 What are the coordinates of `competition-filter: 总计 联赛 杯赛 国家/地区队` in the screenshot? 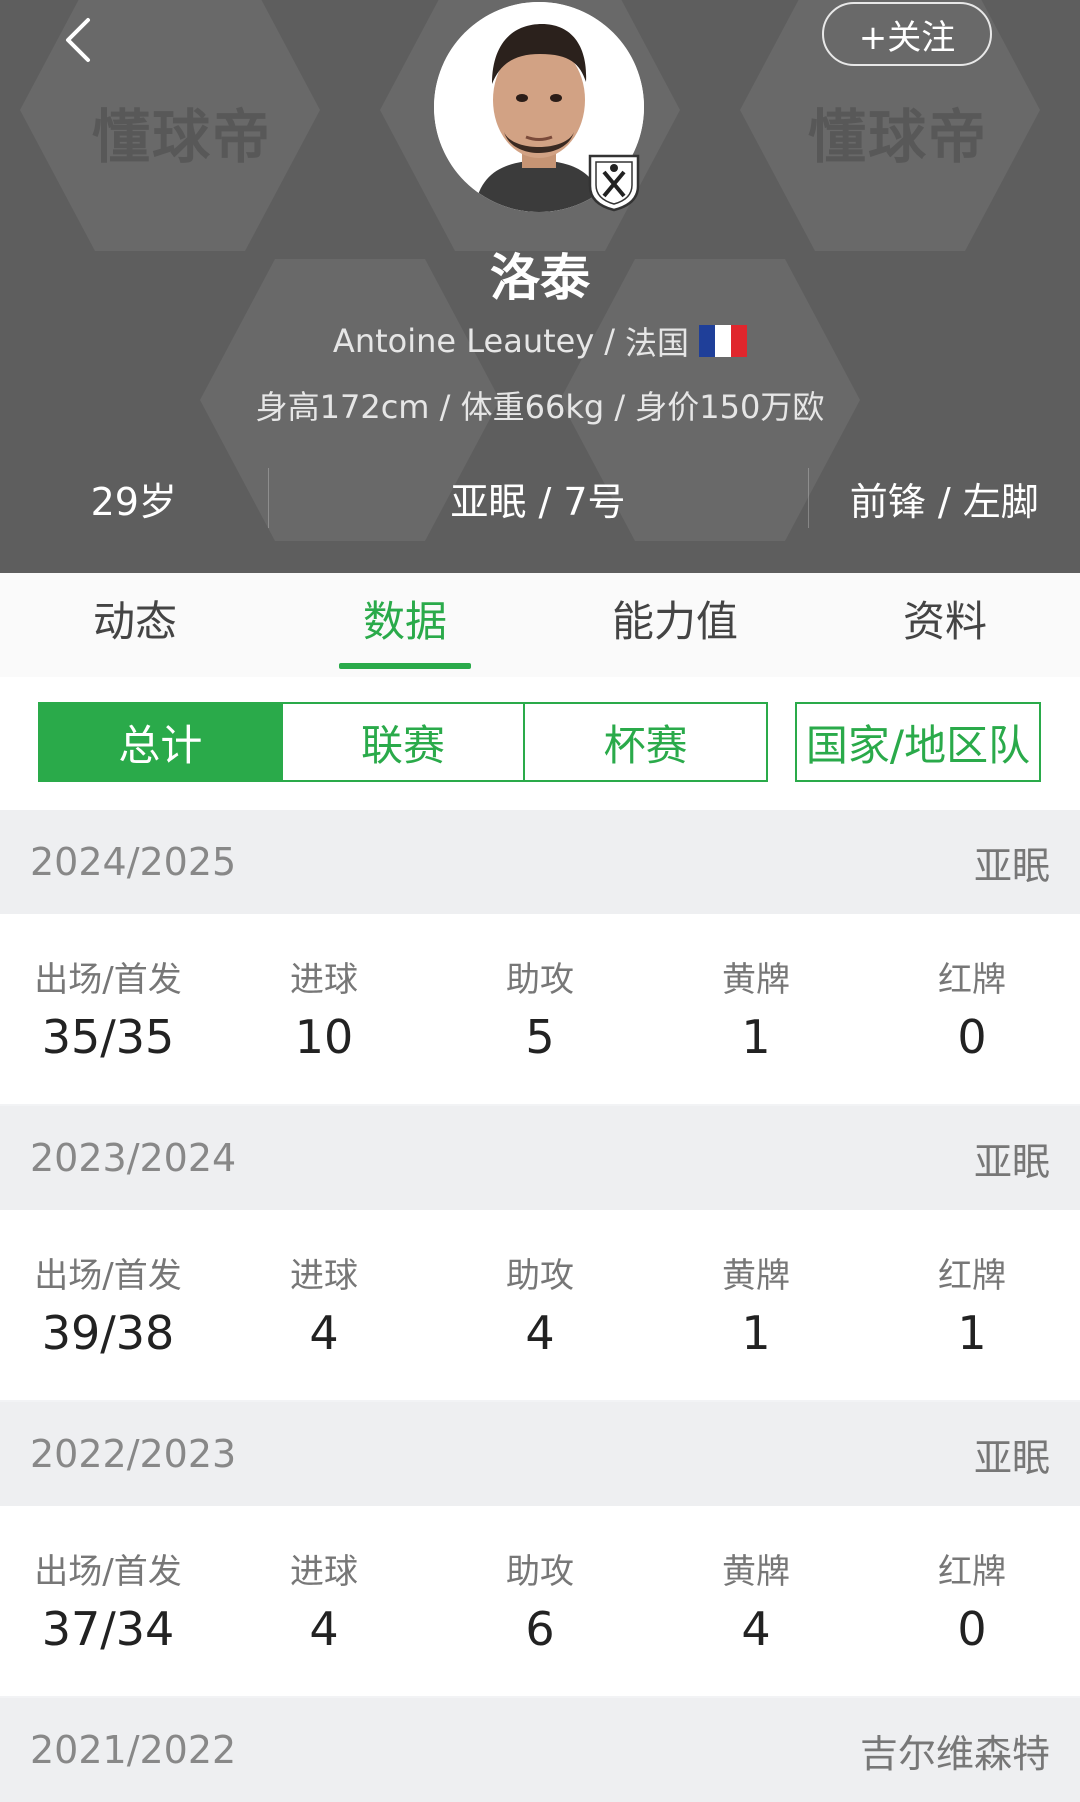 It's located at (540, 743).